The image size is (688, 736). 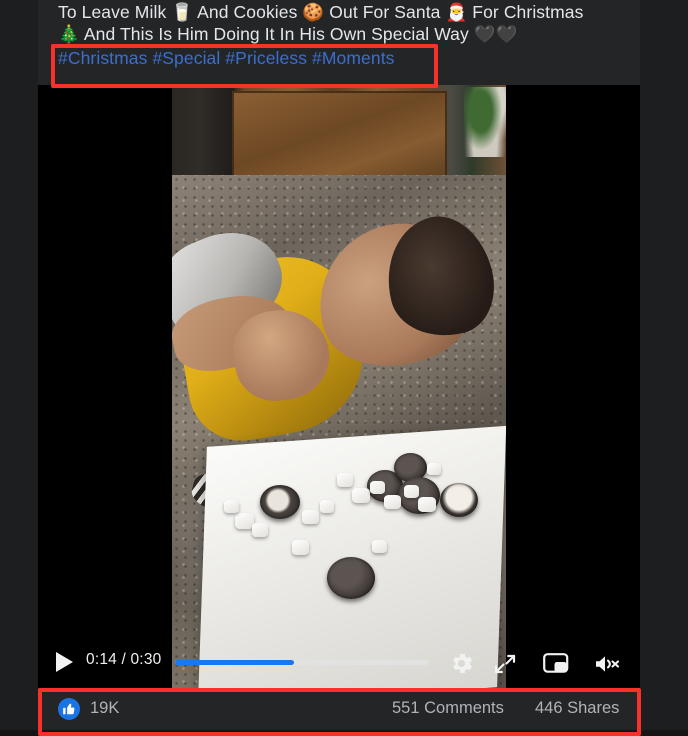 I want to click on caption-hashtags: #Christmas #Special #Priceless #Moments, so click(x=226, y=58).